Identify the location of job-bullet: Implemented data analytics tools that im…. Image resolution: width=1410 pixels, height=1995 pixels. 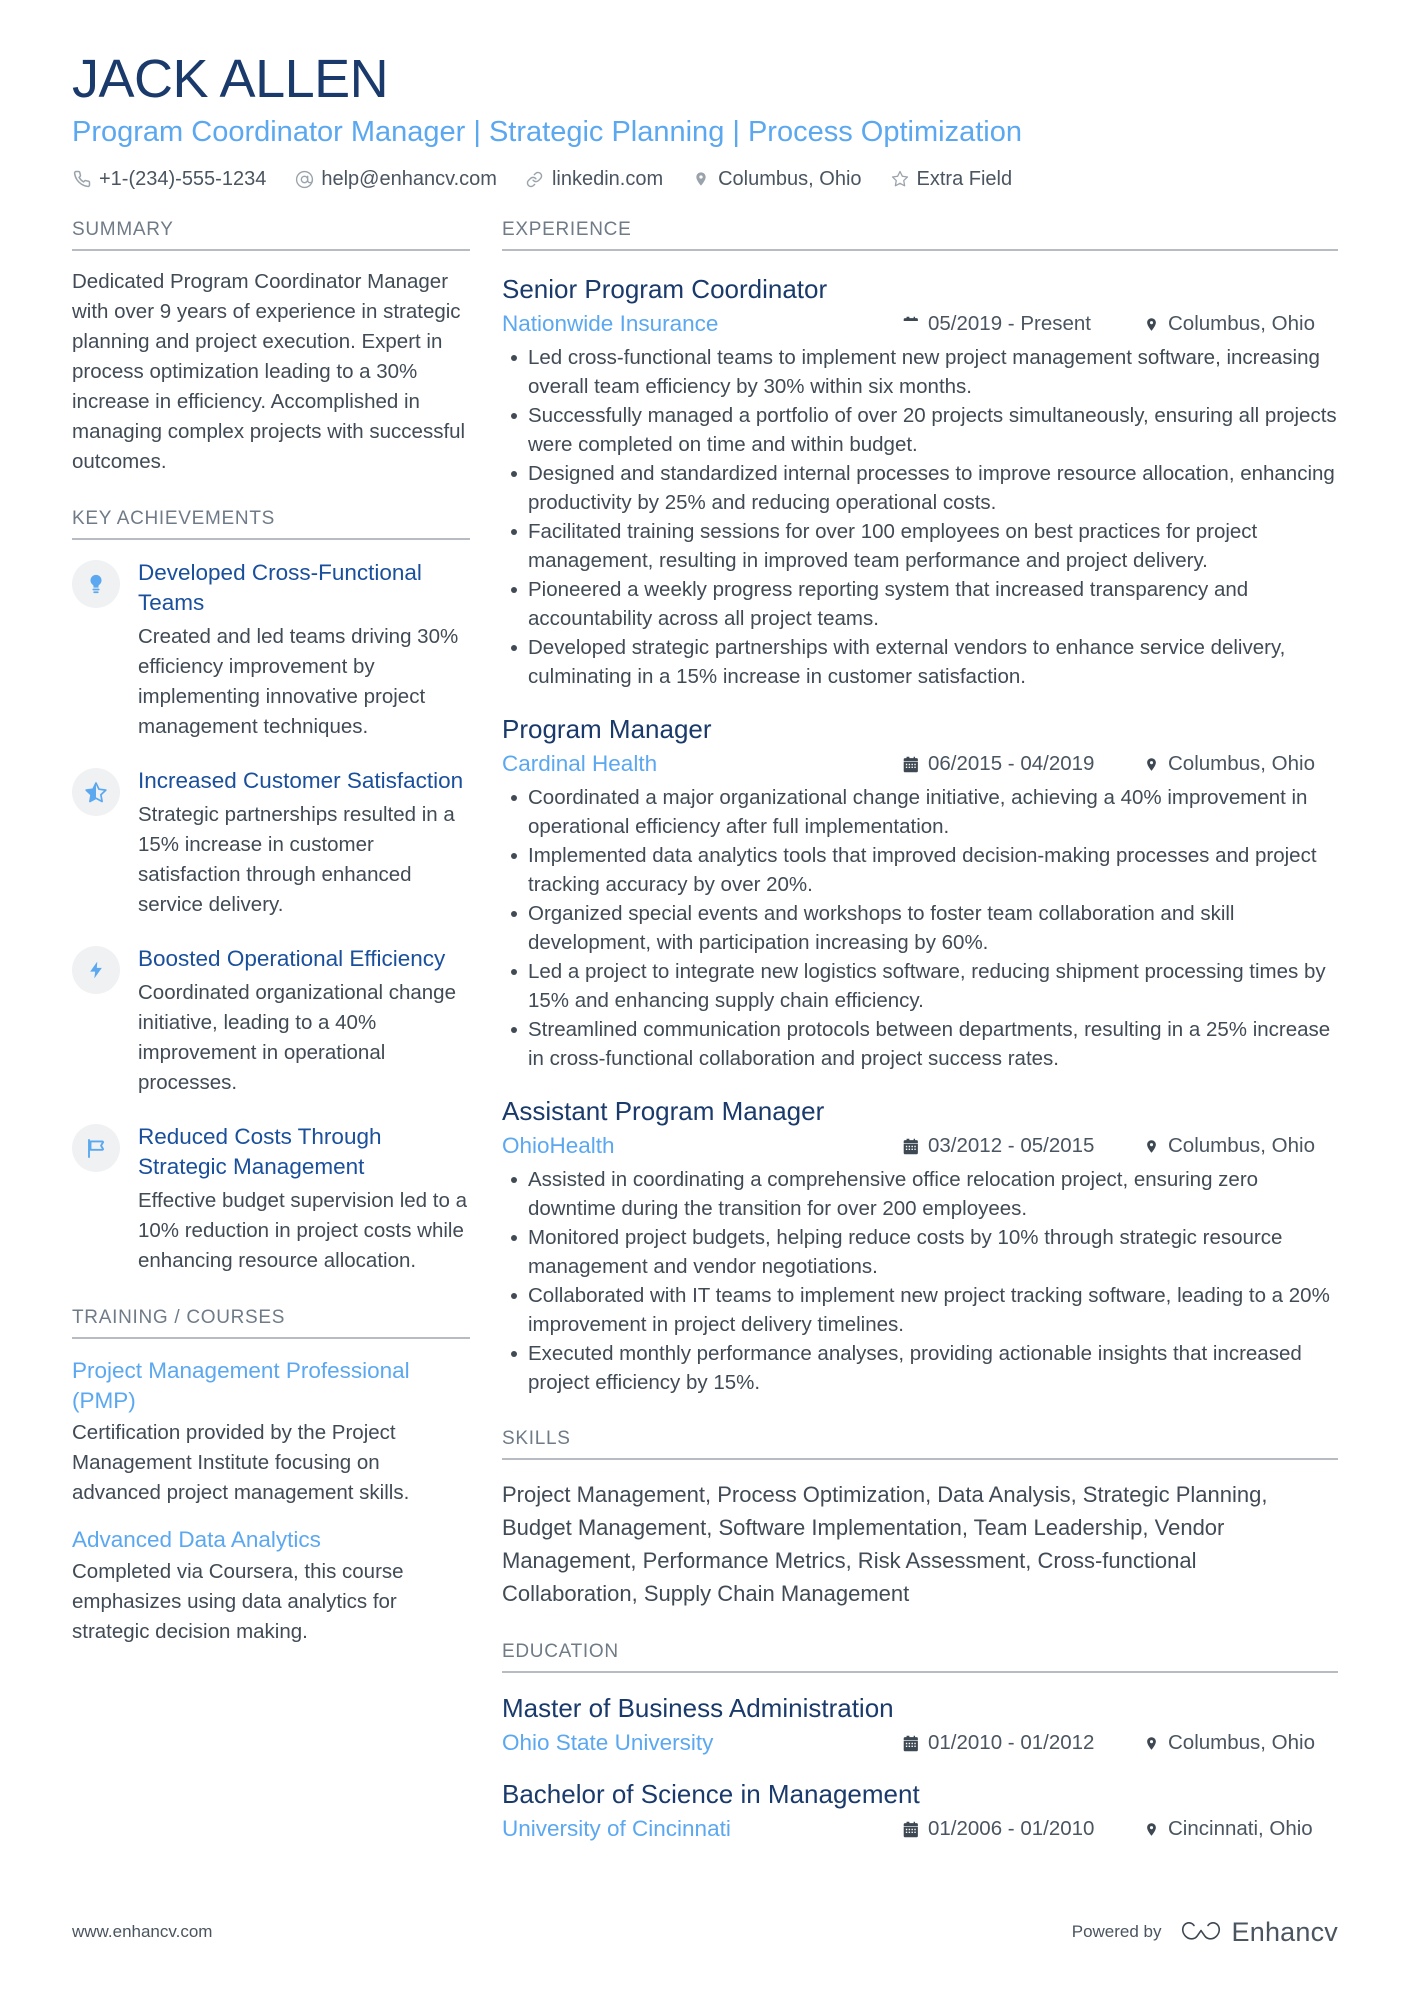
(924, 870).